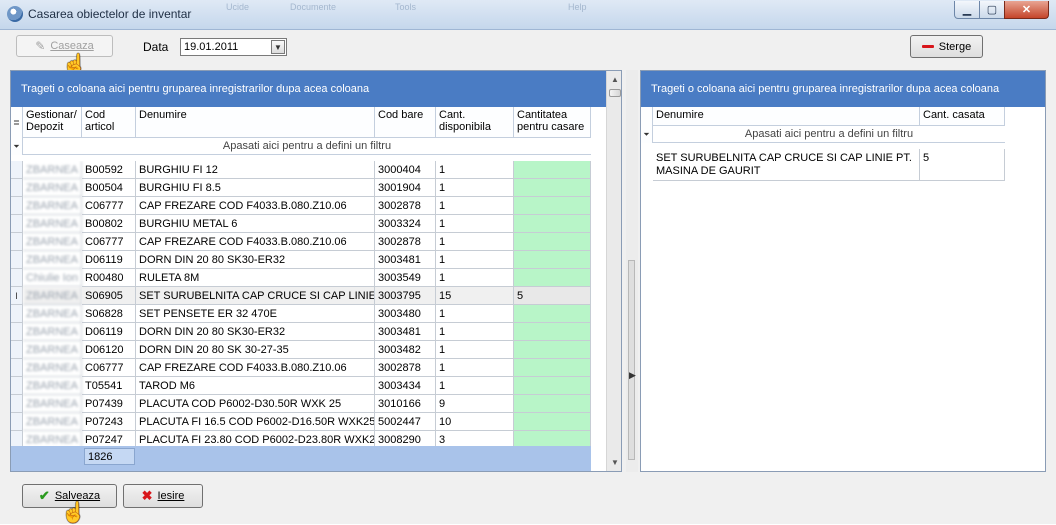 Image resolution: width=1056 pixels, height=525 pixels. Describe the element at coordinates (475, 122) in the screenshot. I see `column-header-cant-disponibila: Cant. disponibila` at that location.